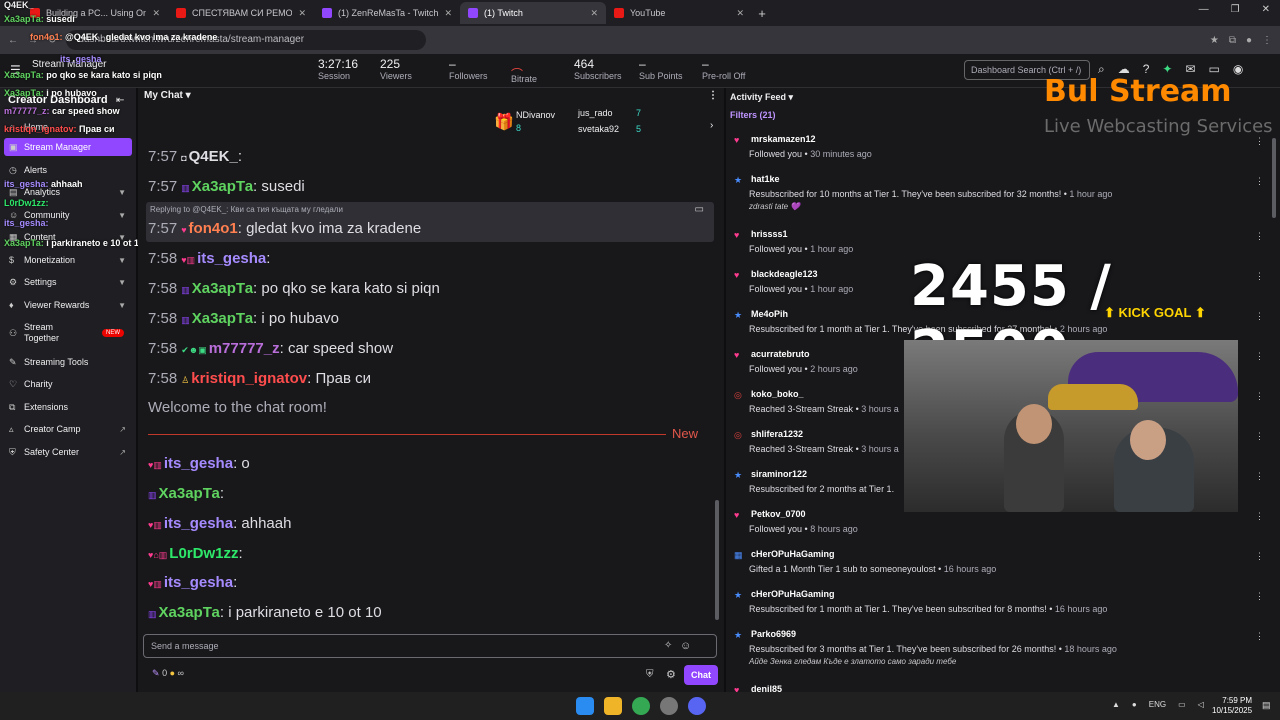  I want to click on volume-icon: ◁, so click(1201, 704).